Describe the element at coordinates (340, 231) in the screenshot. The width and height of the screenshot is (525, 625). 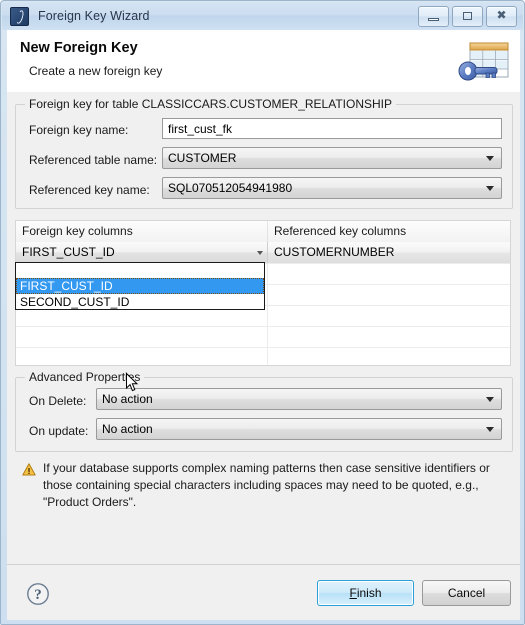
I see `grid-header-referenced-key-columns: Referenced key columns` at that location.